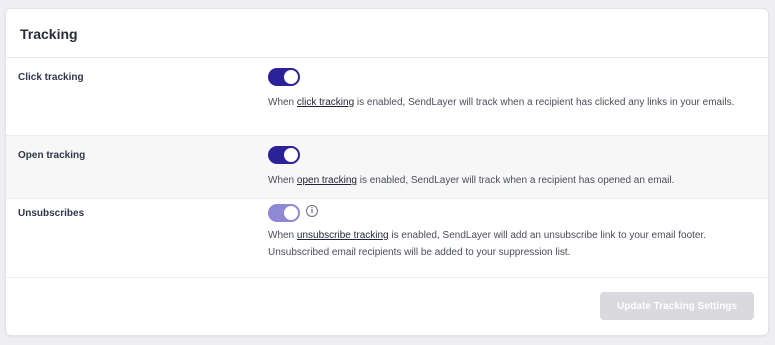 This screenshot has height=345, width=775. I want to click on unsubscribes-toggle, so click(284, 213).